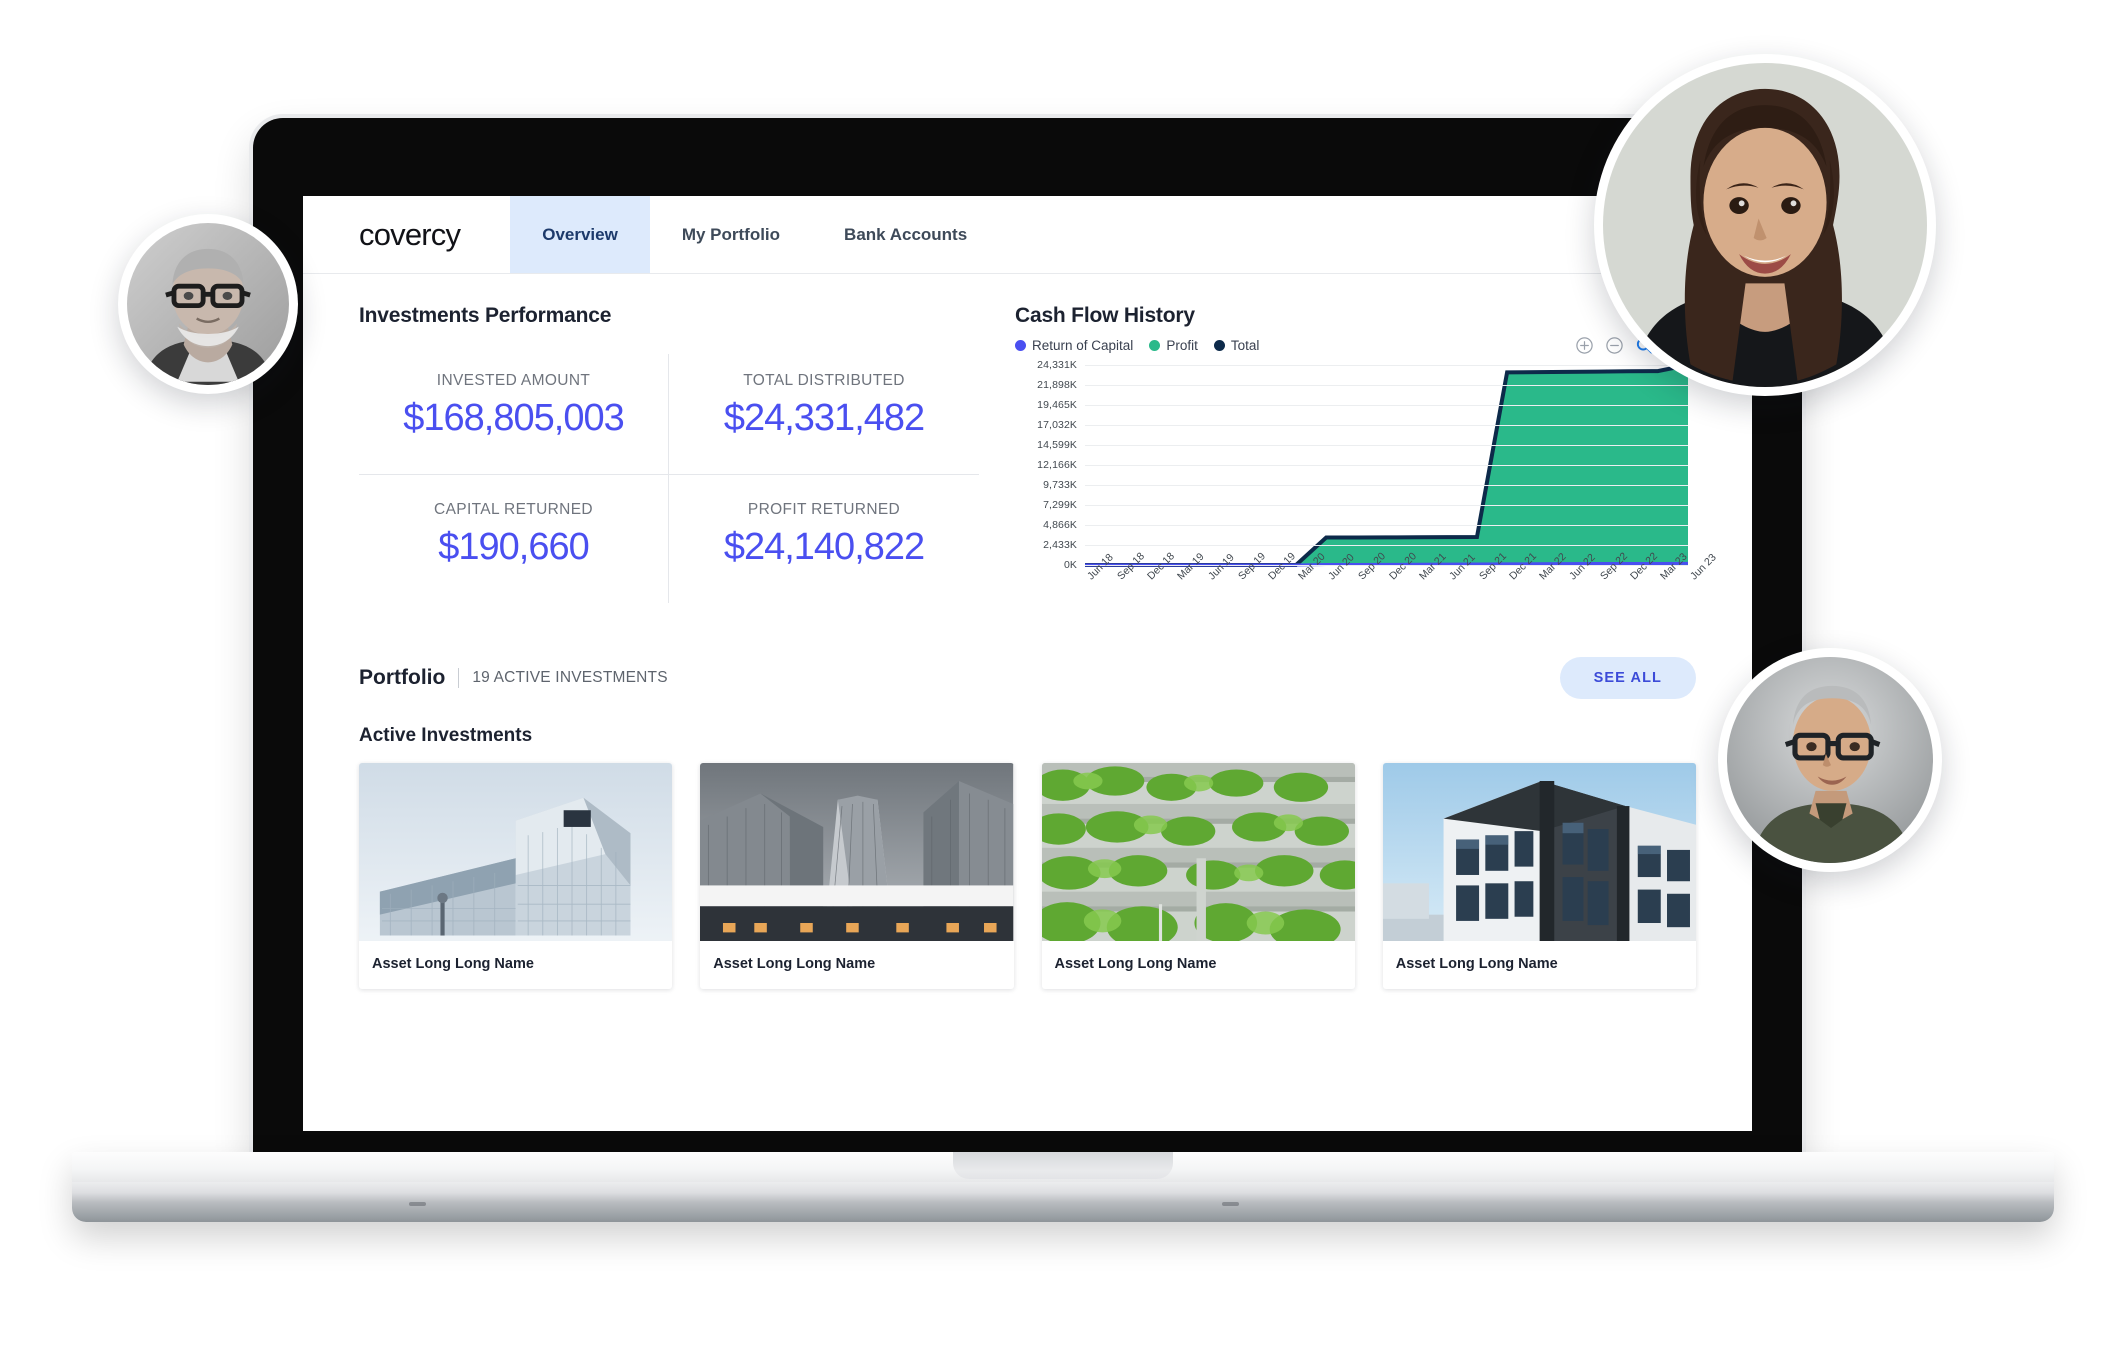 The height and width of the screenshot is (1350, 2126). I want to click on chart-y-tick-label: 17,032K, so click(1057, 424).